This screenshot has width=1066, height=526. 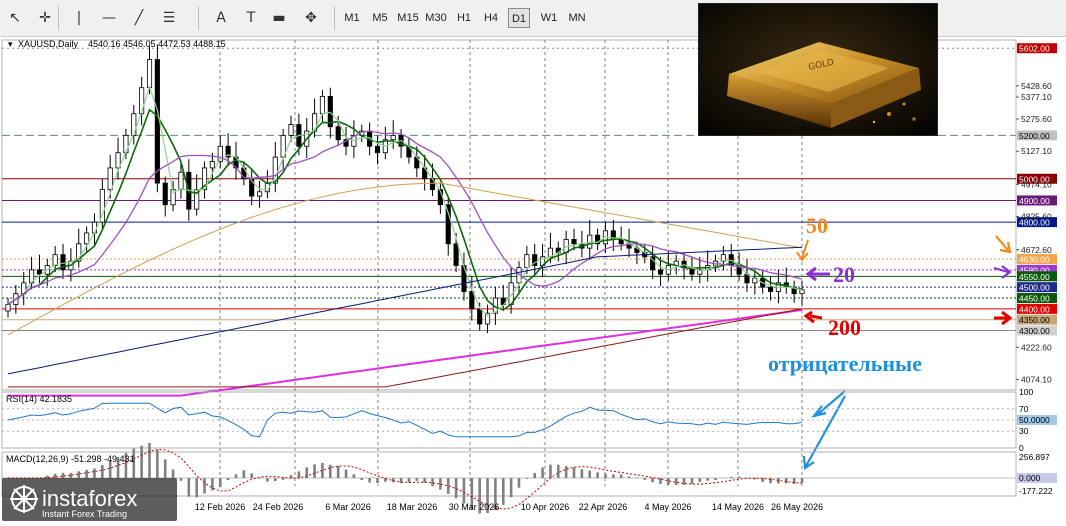 What do you see at coordinates (1034, 201) in the screenshot?
I see `price-label: 4900.00` at bounding box center [1034, 201].